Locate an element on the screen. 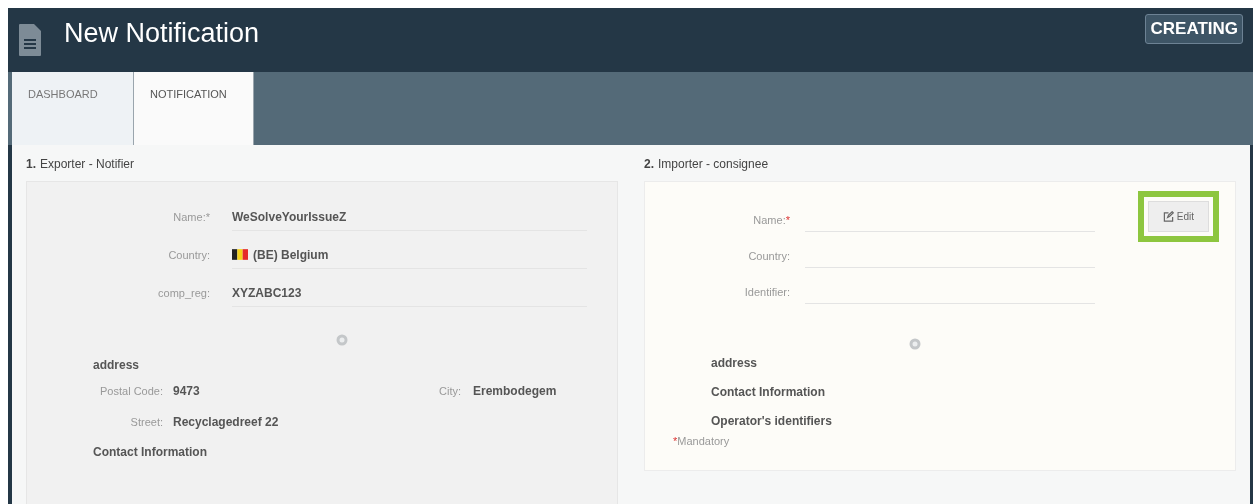 The height and width of the screenshot is (504, 1259). section-number: 2. is located at coordinates (649, 164).